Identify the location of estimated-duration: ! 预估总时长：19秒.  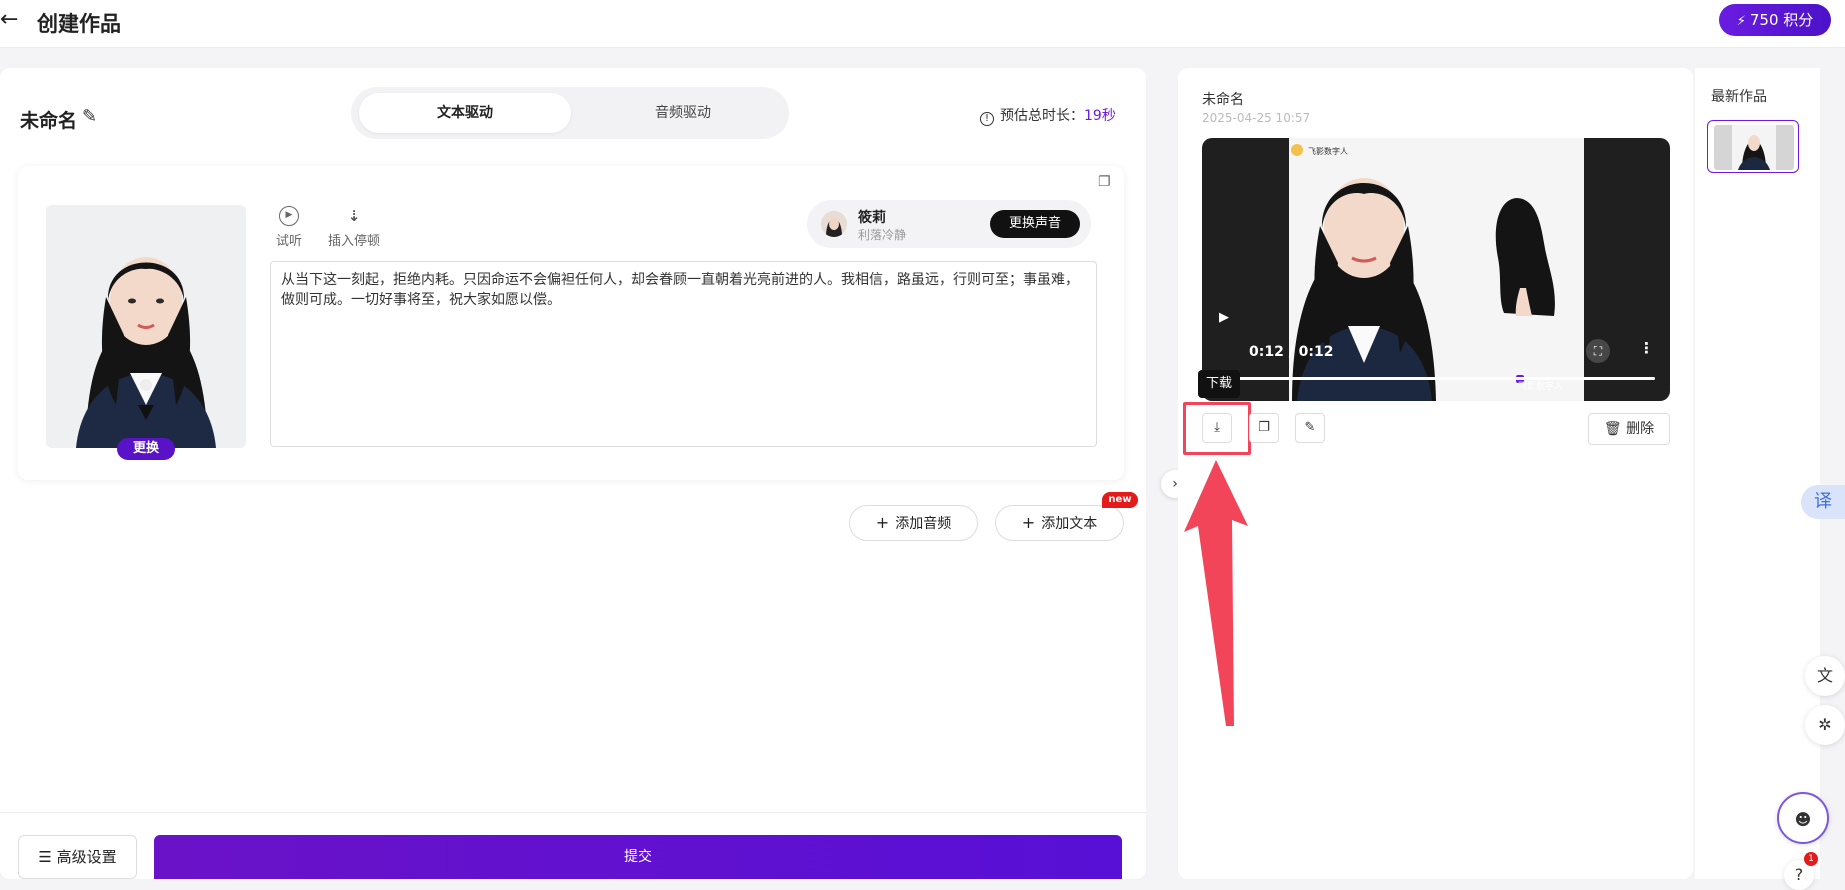
(1048, 115).